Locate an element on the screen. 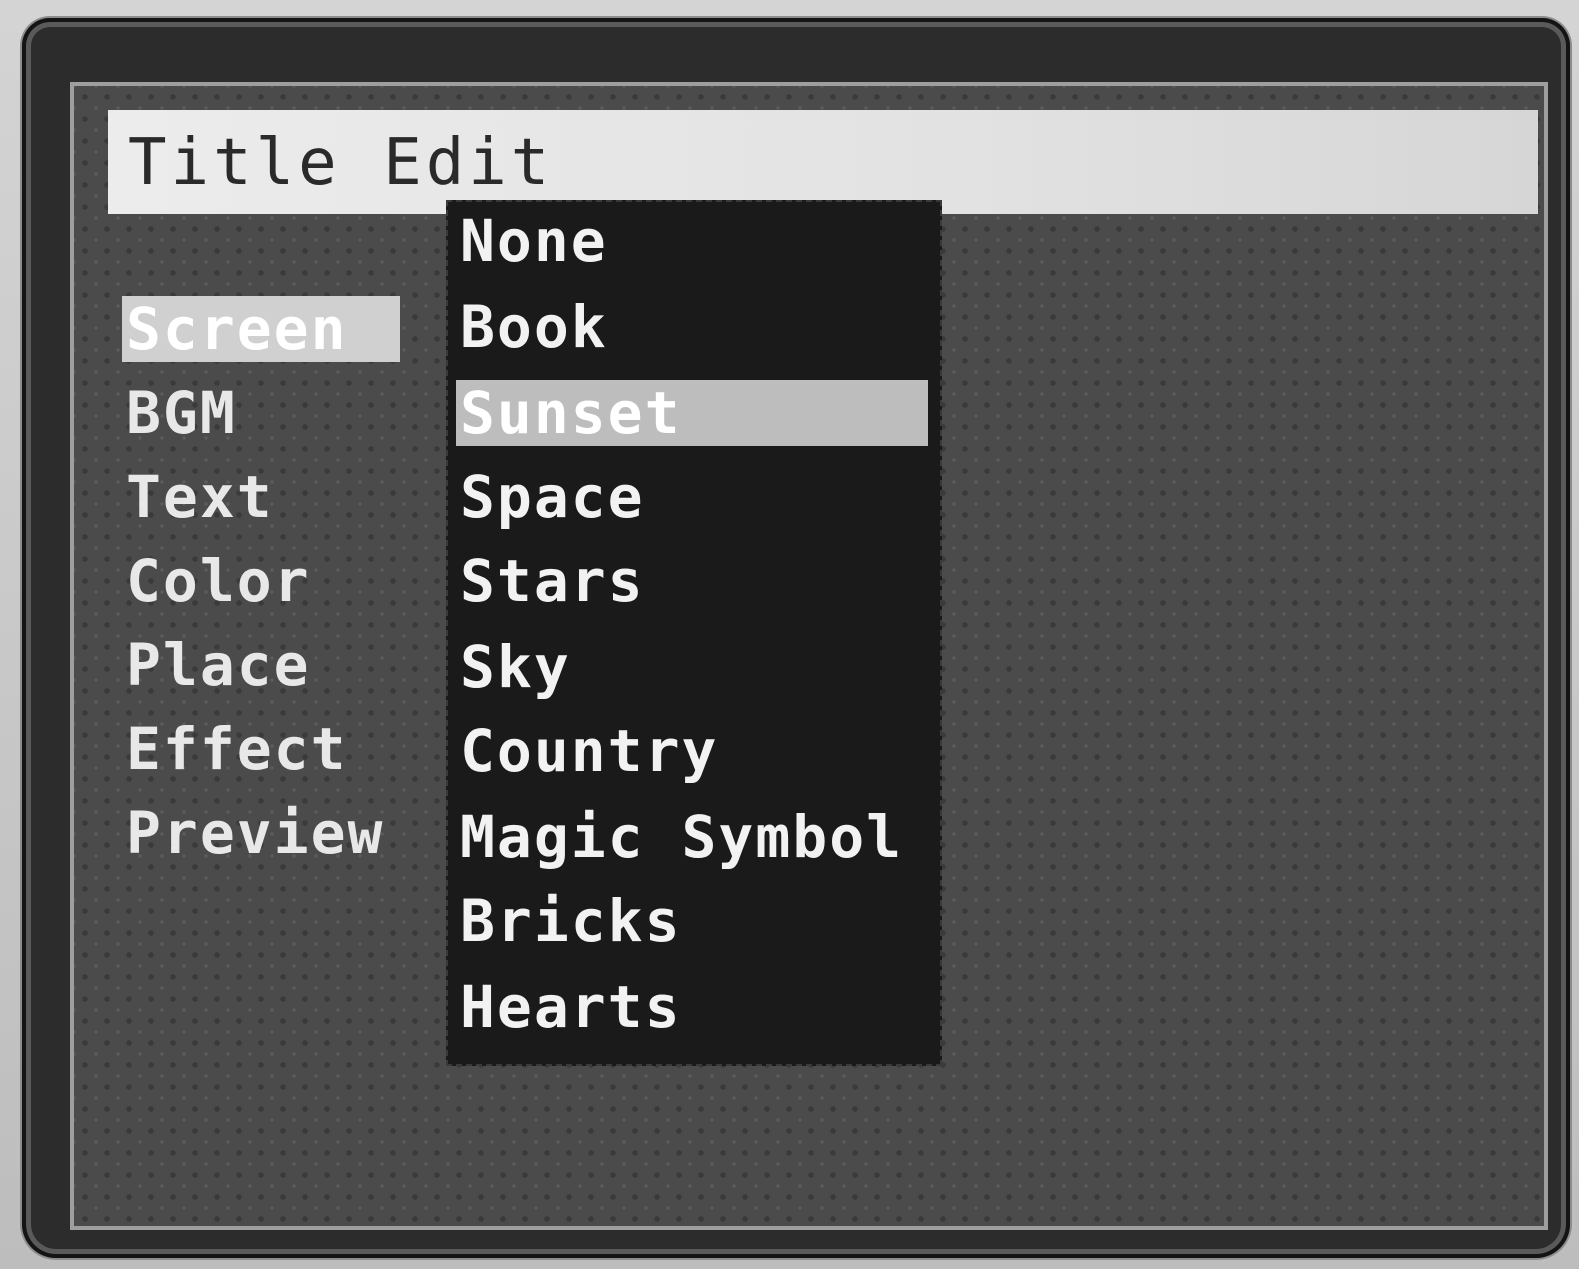  screen-title: Title Edit is located at coordinates (341, 163).